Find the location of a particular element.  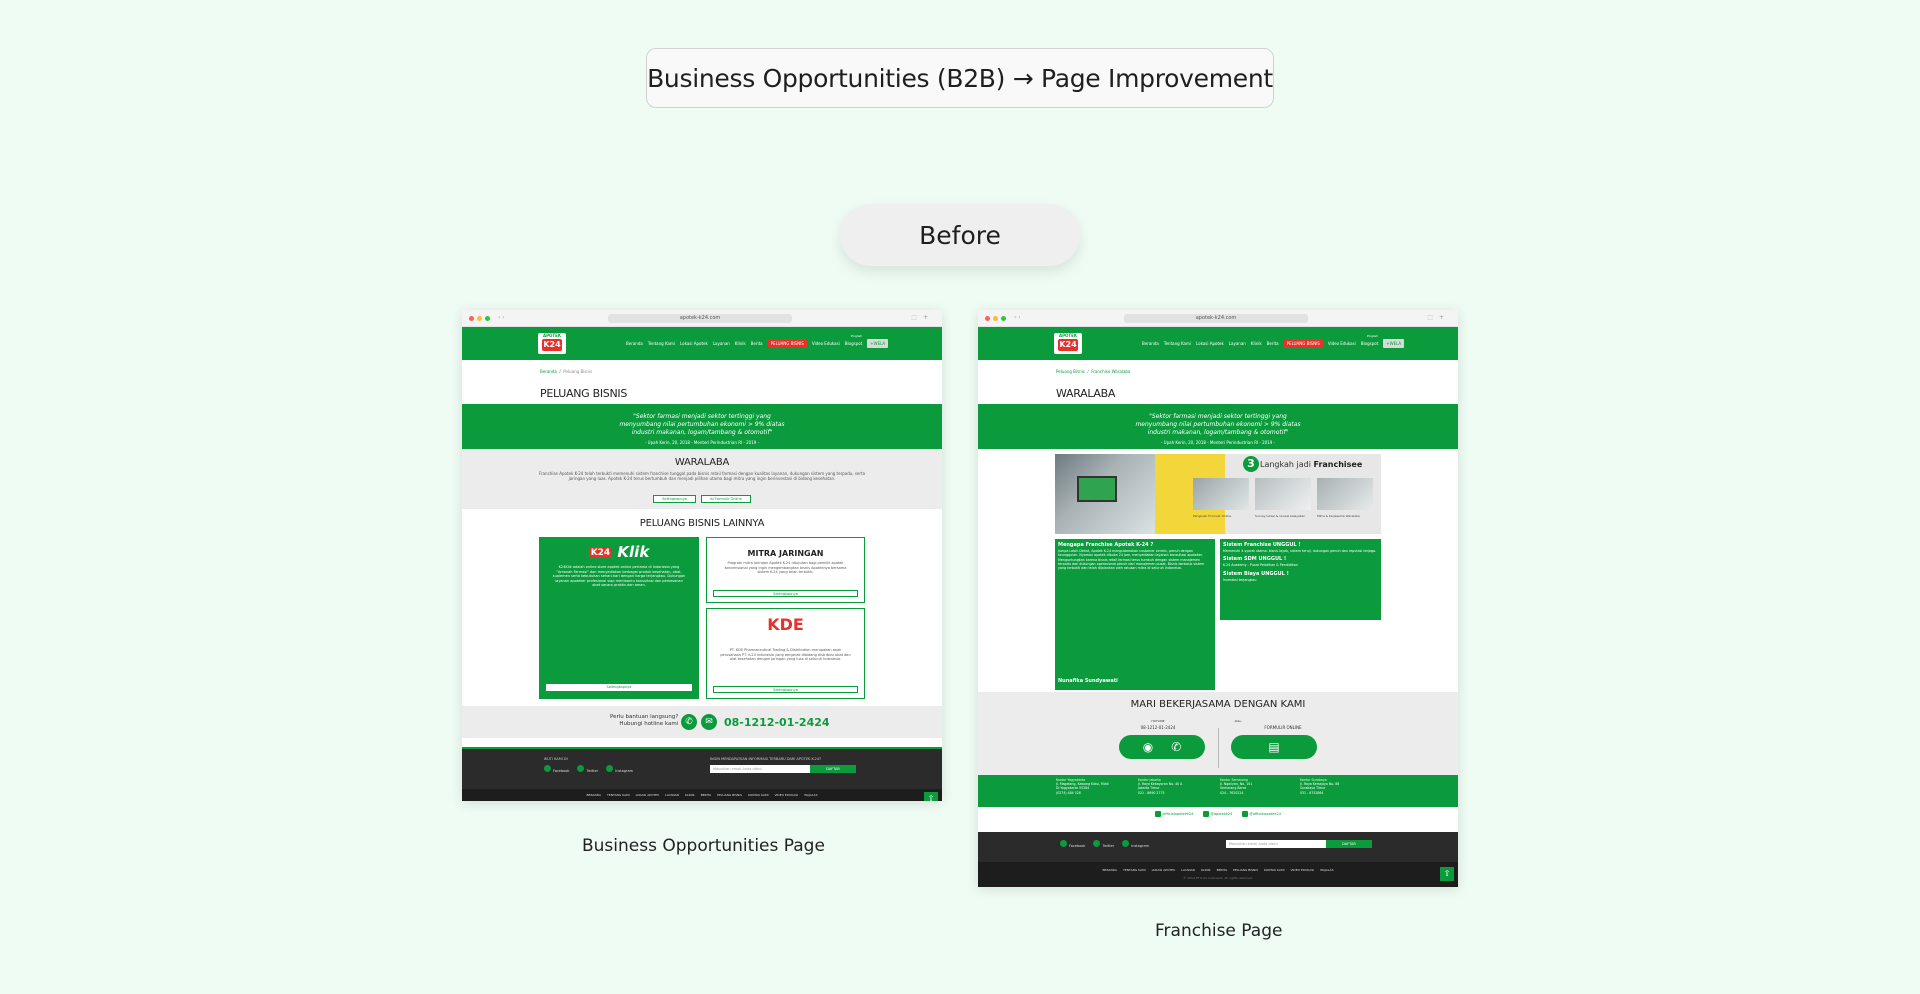

section-heading: WARALABA is located at coordinates (702, 462).